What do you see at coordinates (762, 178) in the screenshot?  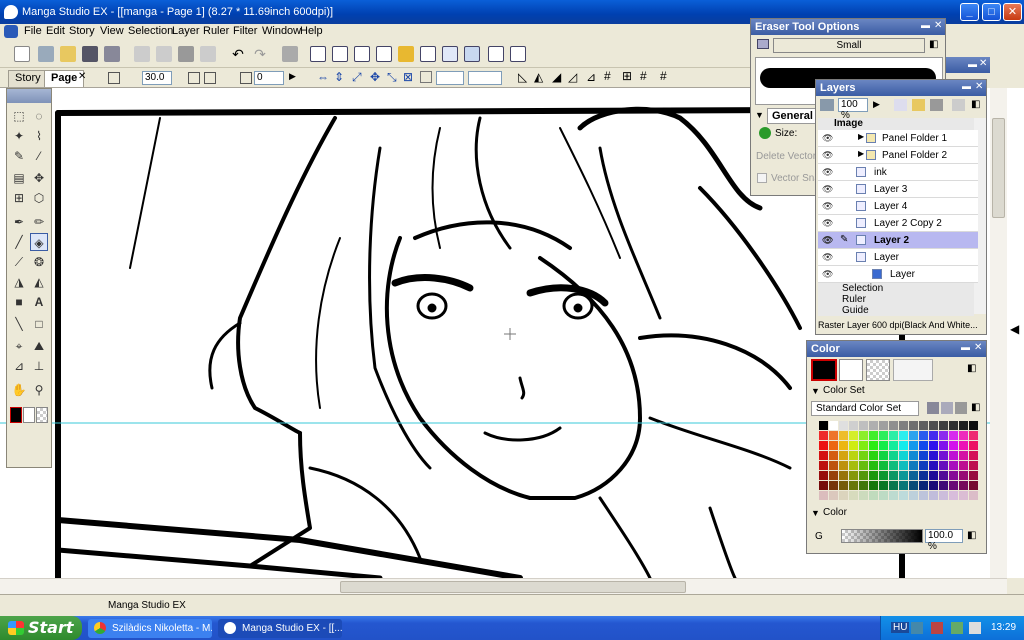 I see `vector-snap-checkbox` at bounding box center [762, 178].